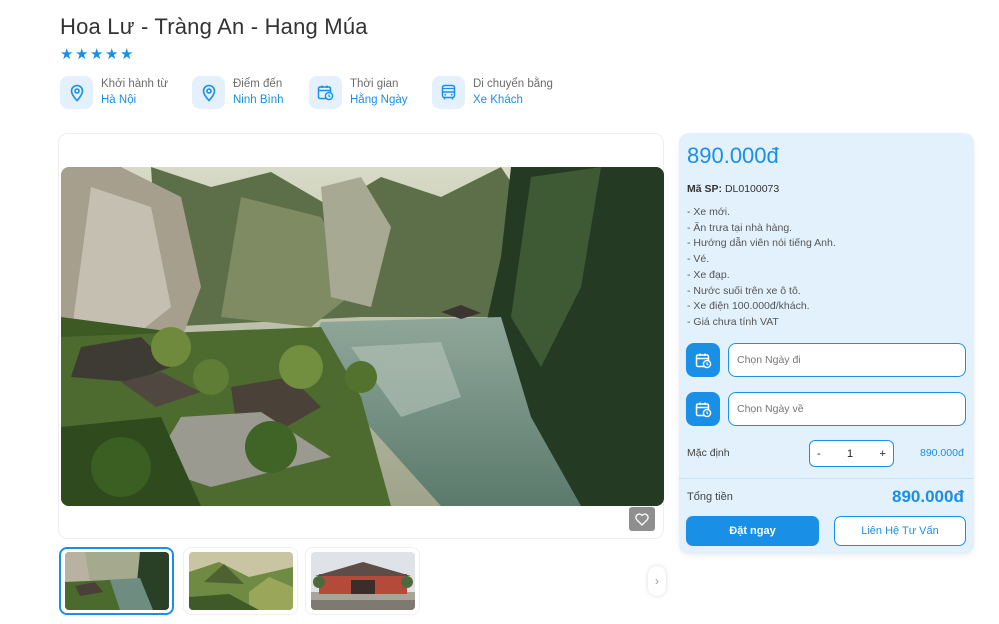 This screenshot has width=999, height=624. I want to click on include-item: - Hướng dẫn viên nói tiếng Anh., so click(761, 243).